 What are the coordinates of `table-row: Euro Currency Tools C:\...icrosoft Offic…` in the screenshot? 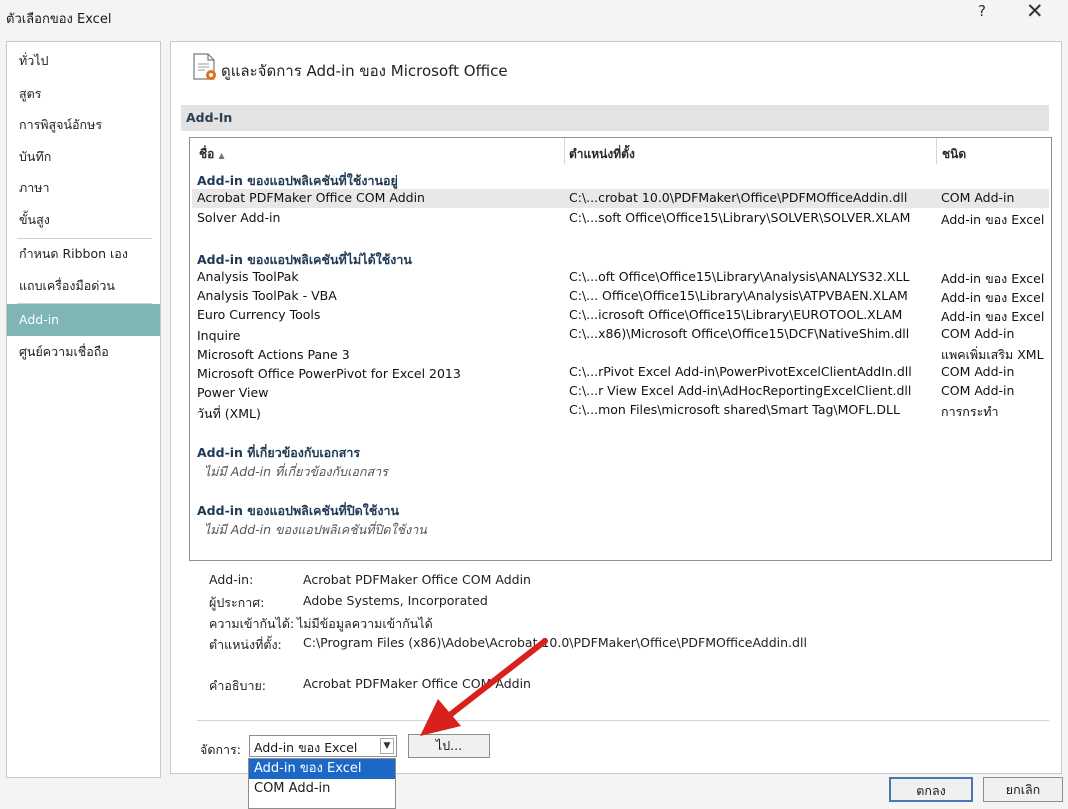 It's located at (620, 315).